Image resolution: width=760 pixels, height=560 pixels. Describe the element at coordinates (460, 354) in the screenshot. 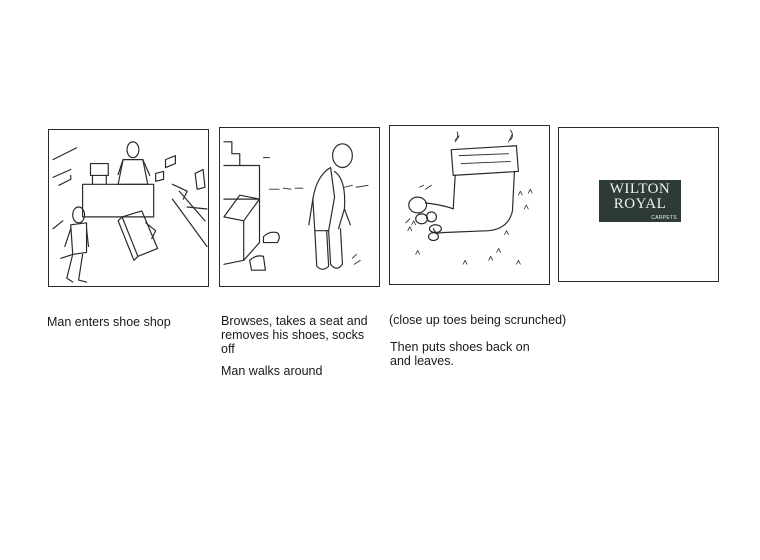

I see `panel-3-caption-secondary: Then puts shoes back on and leaves.` at that location.